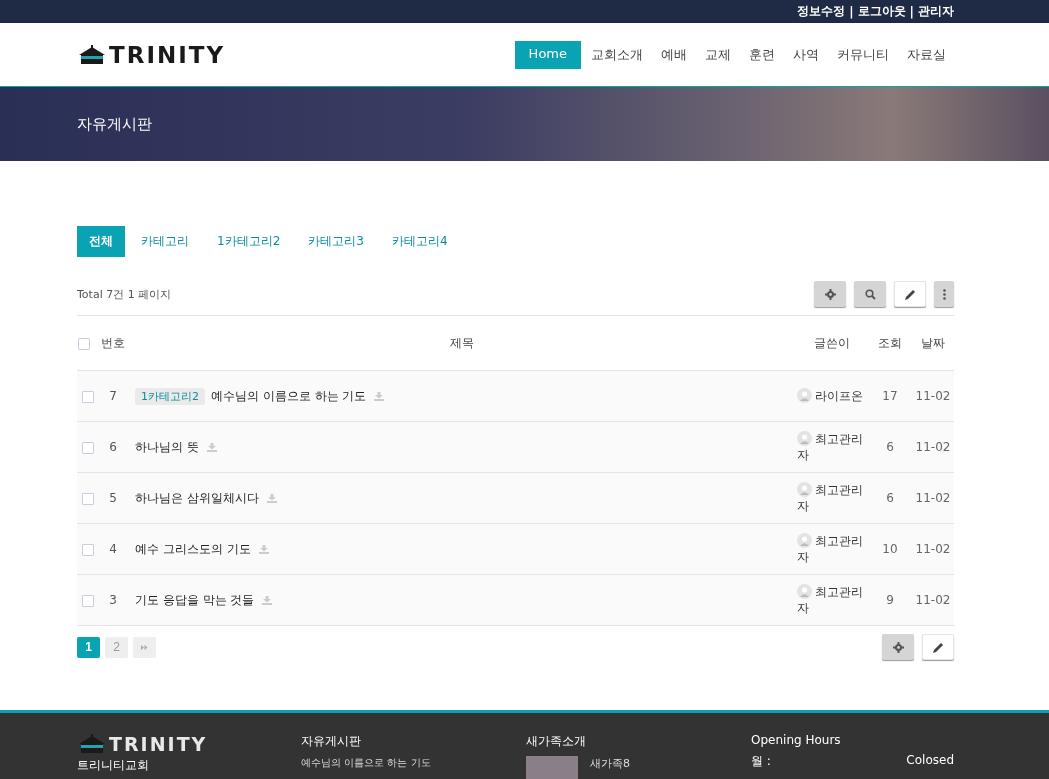 The width and height of the screenshot is (1049, 779). What do you see at coordinates (761, 761) in the screenshot?
I see `hours-day: 월 :` at bounding box center [761, 761].